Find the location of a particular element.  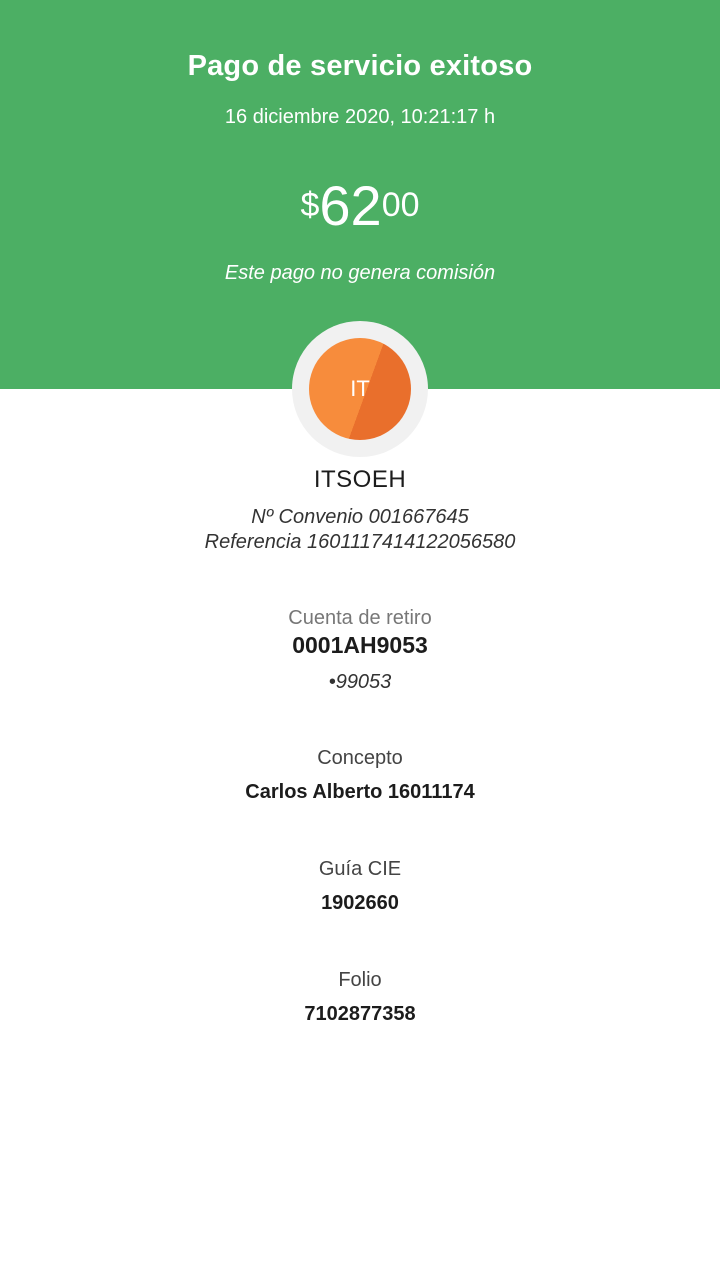

amount-integer: 62 is located at coordinates (350, 205).